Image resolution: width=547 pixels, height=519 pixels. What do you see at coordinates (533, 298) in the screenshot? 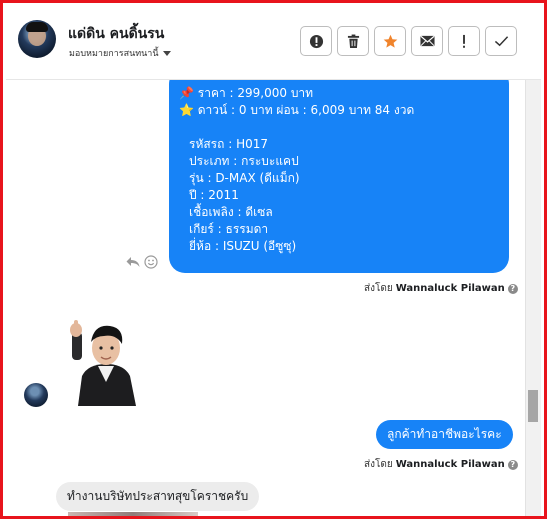
I see `chat-scrollbar` at bounding box center [533, 298].